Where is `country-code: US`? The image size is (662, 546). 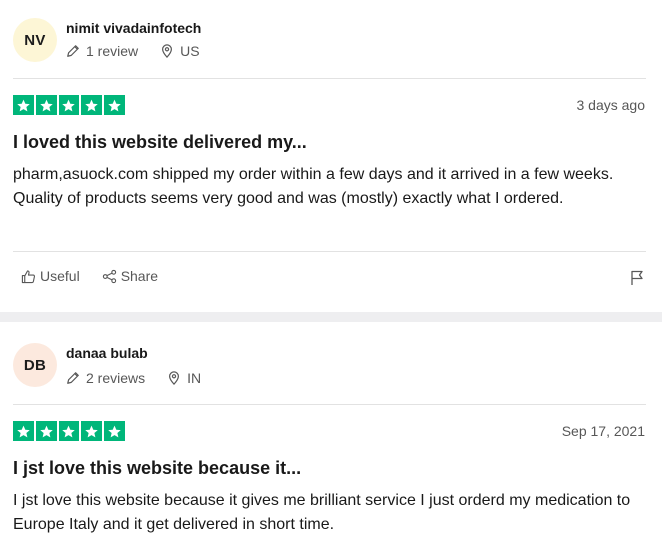
country-code: US is located at coordinates (190, 51).